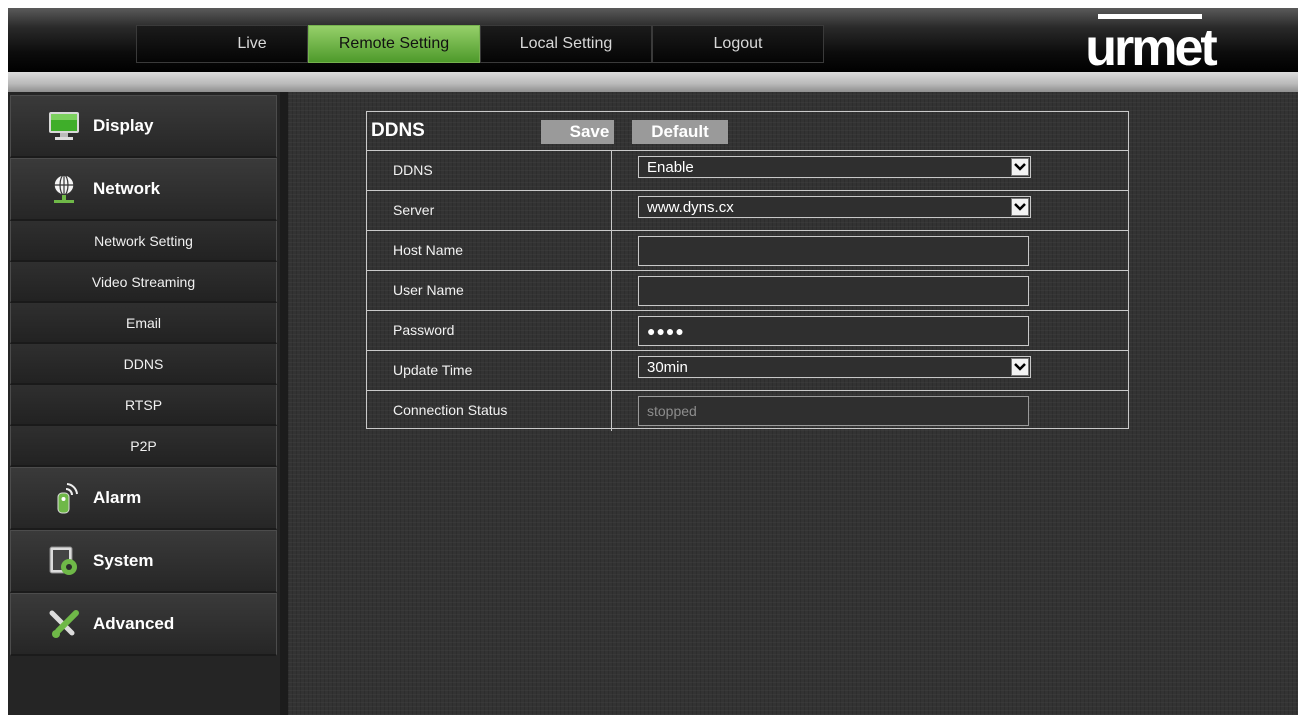 Image resolution: width=1298 pixels, height=715 pixels. Describe the element at coordinates (398, 130) in the screenshot. I see `panel-title: DDNS` at that location.